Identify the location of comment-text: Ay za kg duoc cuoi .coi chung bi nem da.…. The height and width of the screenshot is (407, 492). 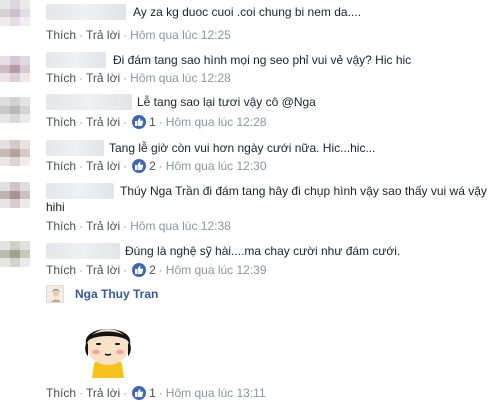
(247, 12).